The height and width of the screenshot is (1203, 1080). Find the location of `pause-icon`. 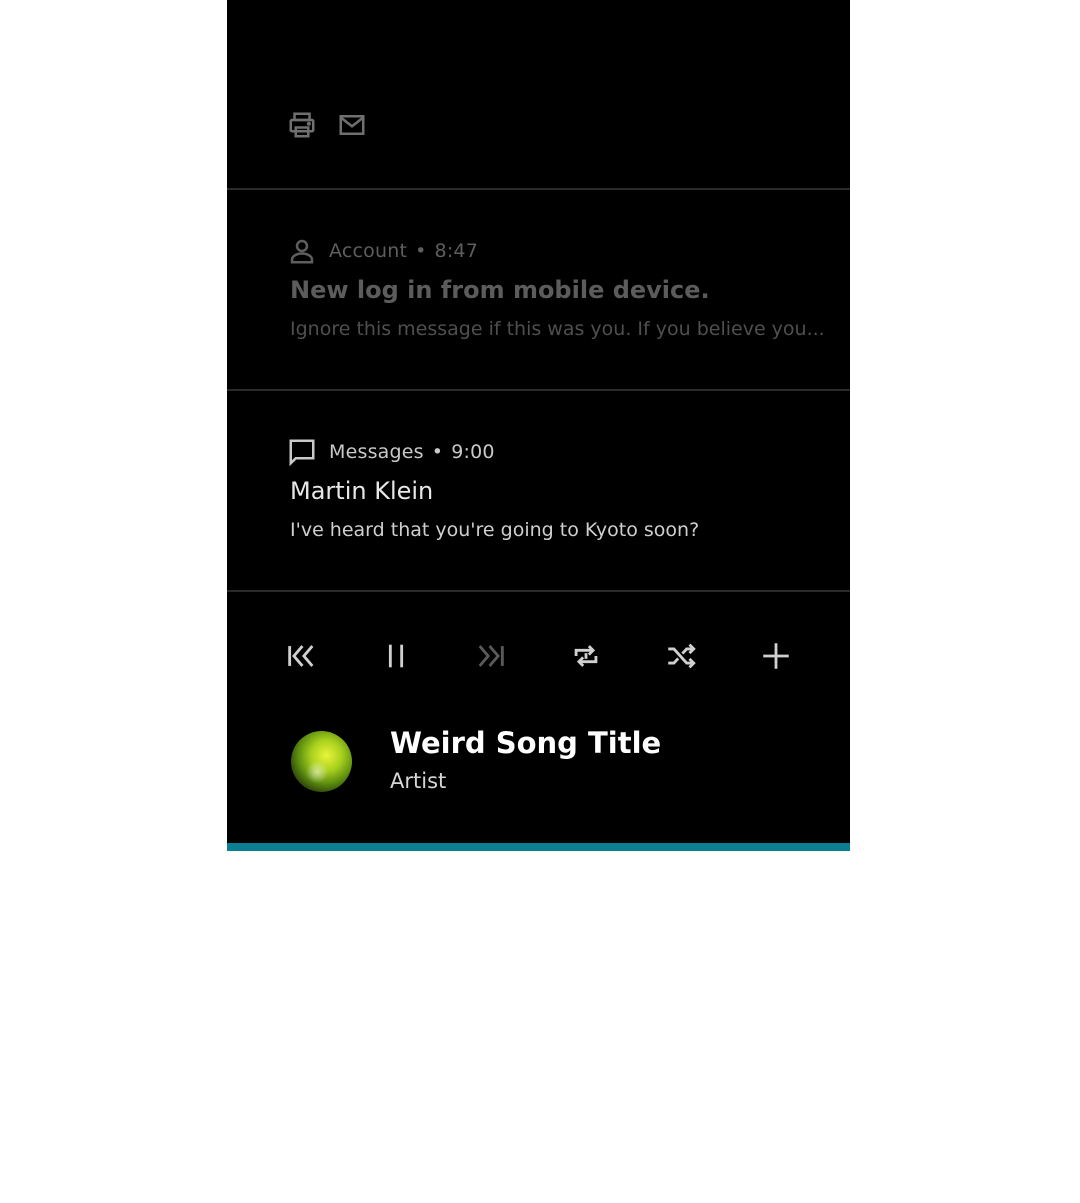

pause-icon is located at coordinates (396, 656).